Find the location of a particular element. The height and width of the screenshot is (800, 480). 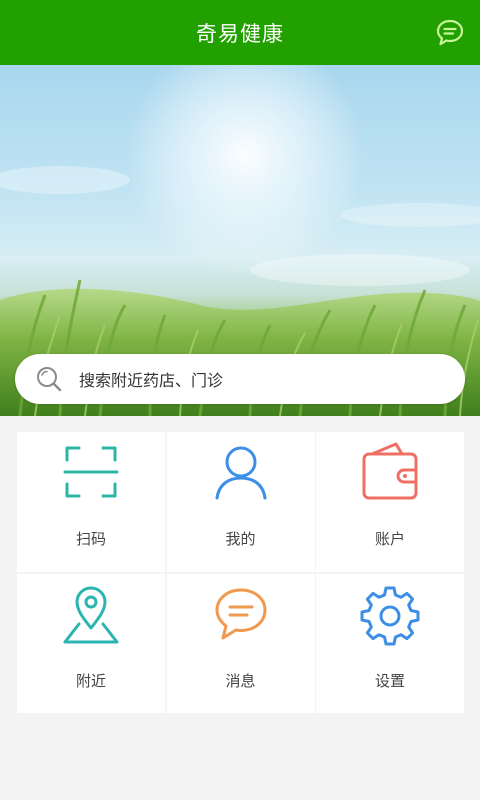

menu-item-account: 账户 is located at coordinates (390, 502).